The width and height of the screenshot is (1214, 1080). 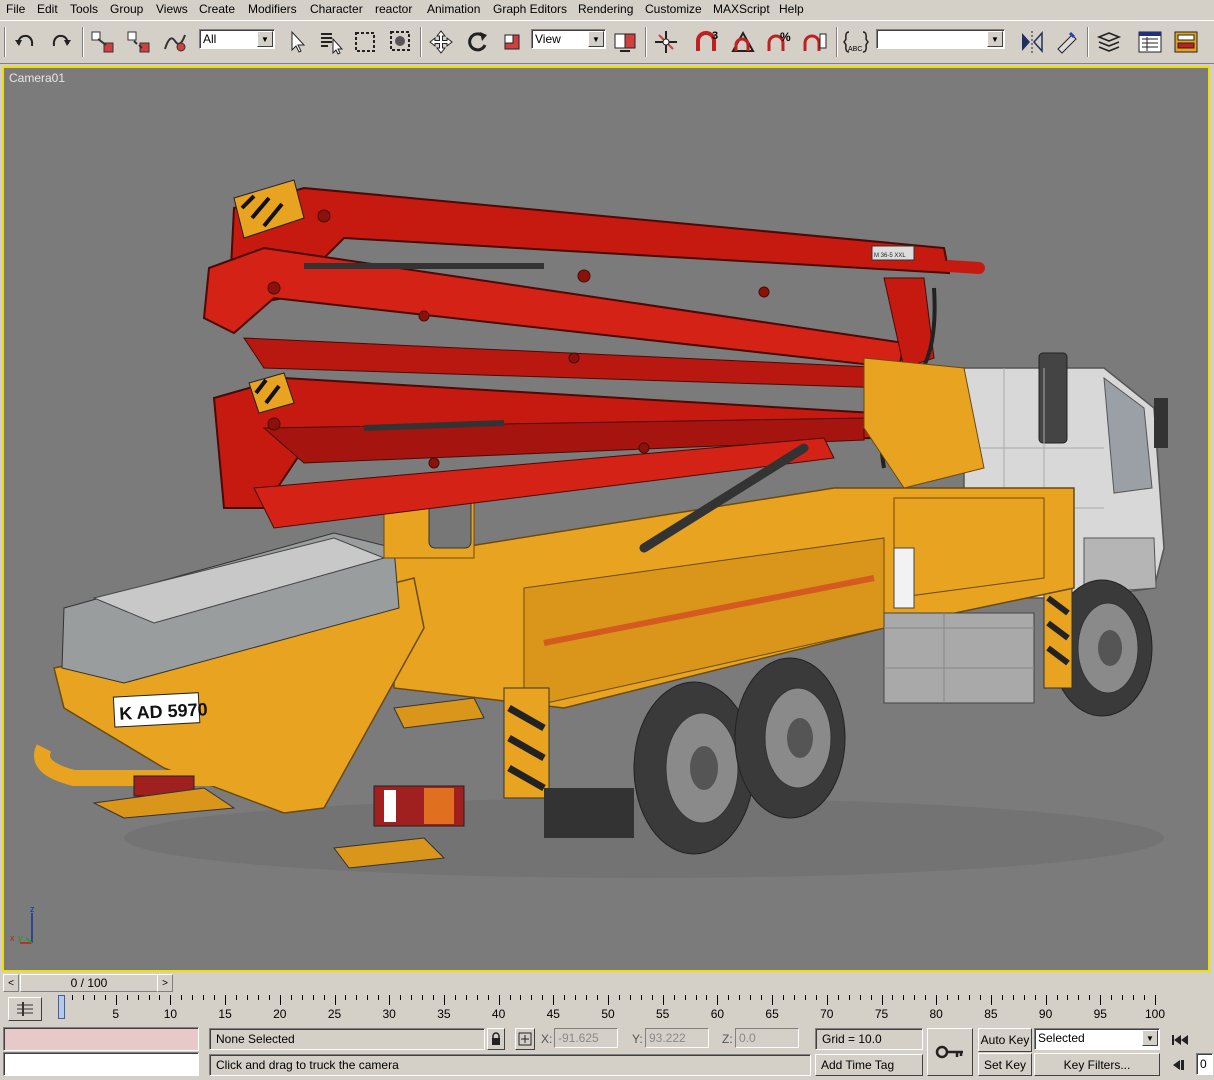 I want to click on menu-modifiers: Modifiers, so click(x=272, y=9).